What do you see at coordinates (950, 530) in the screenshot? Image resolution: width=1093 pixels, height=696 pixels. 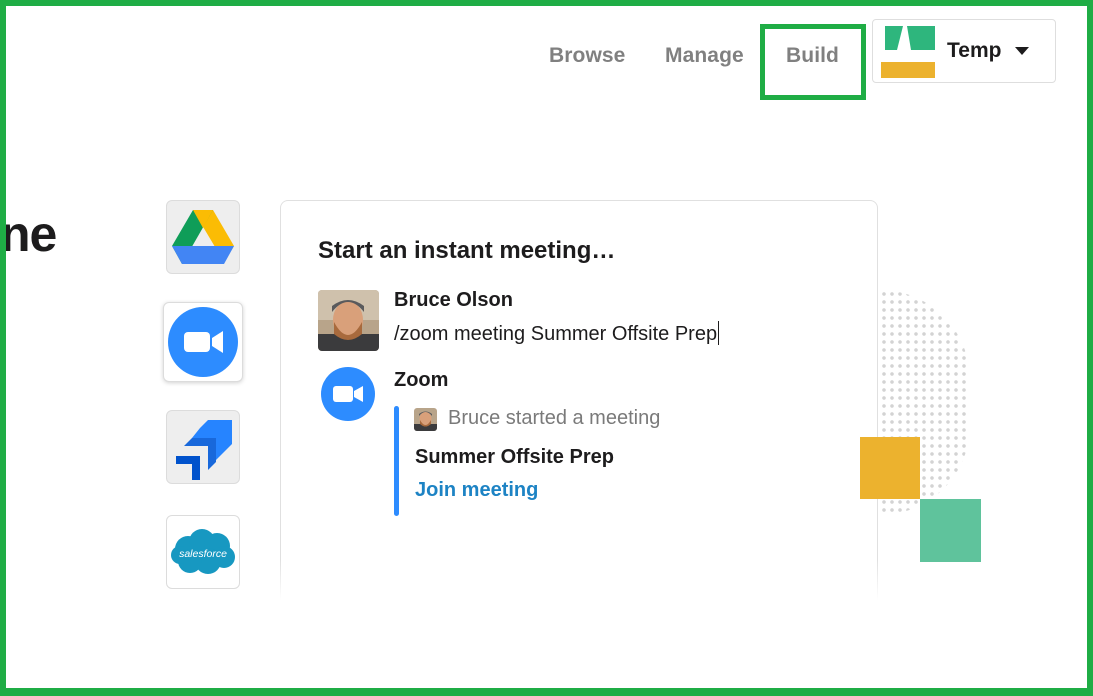 I see `green-square-decoration` at bounding box center [950, 530].